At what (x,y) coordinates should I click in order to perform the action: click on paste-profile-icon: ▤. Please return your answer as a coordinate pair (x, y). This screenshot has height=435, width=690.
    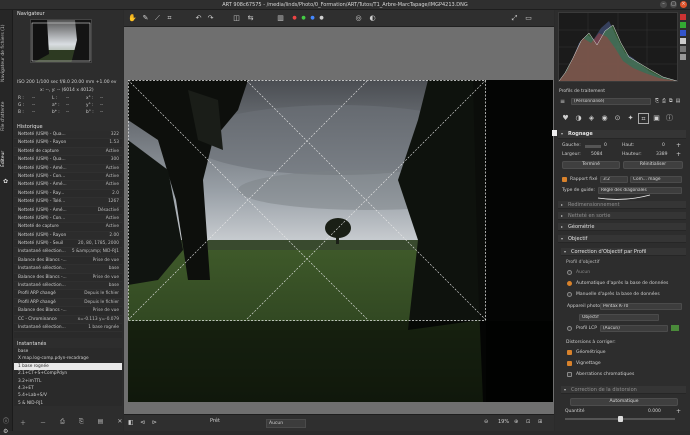
    Looking at the image, I should click on (678, 101).